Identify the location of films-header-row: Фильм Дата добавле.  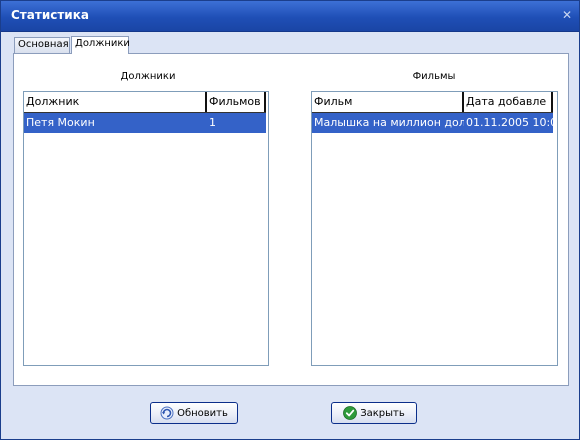
(432, 102).